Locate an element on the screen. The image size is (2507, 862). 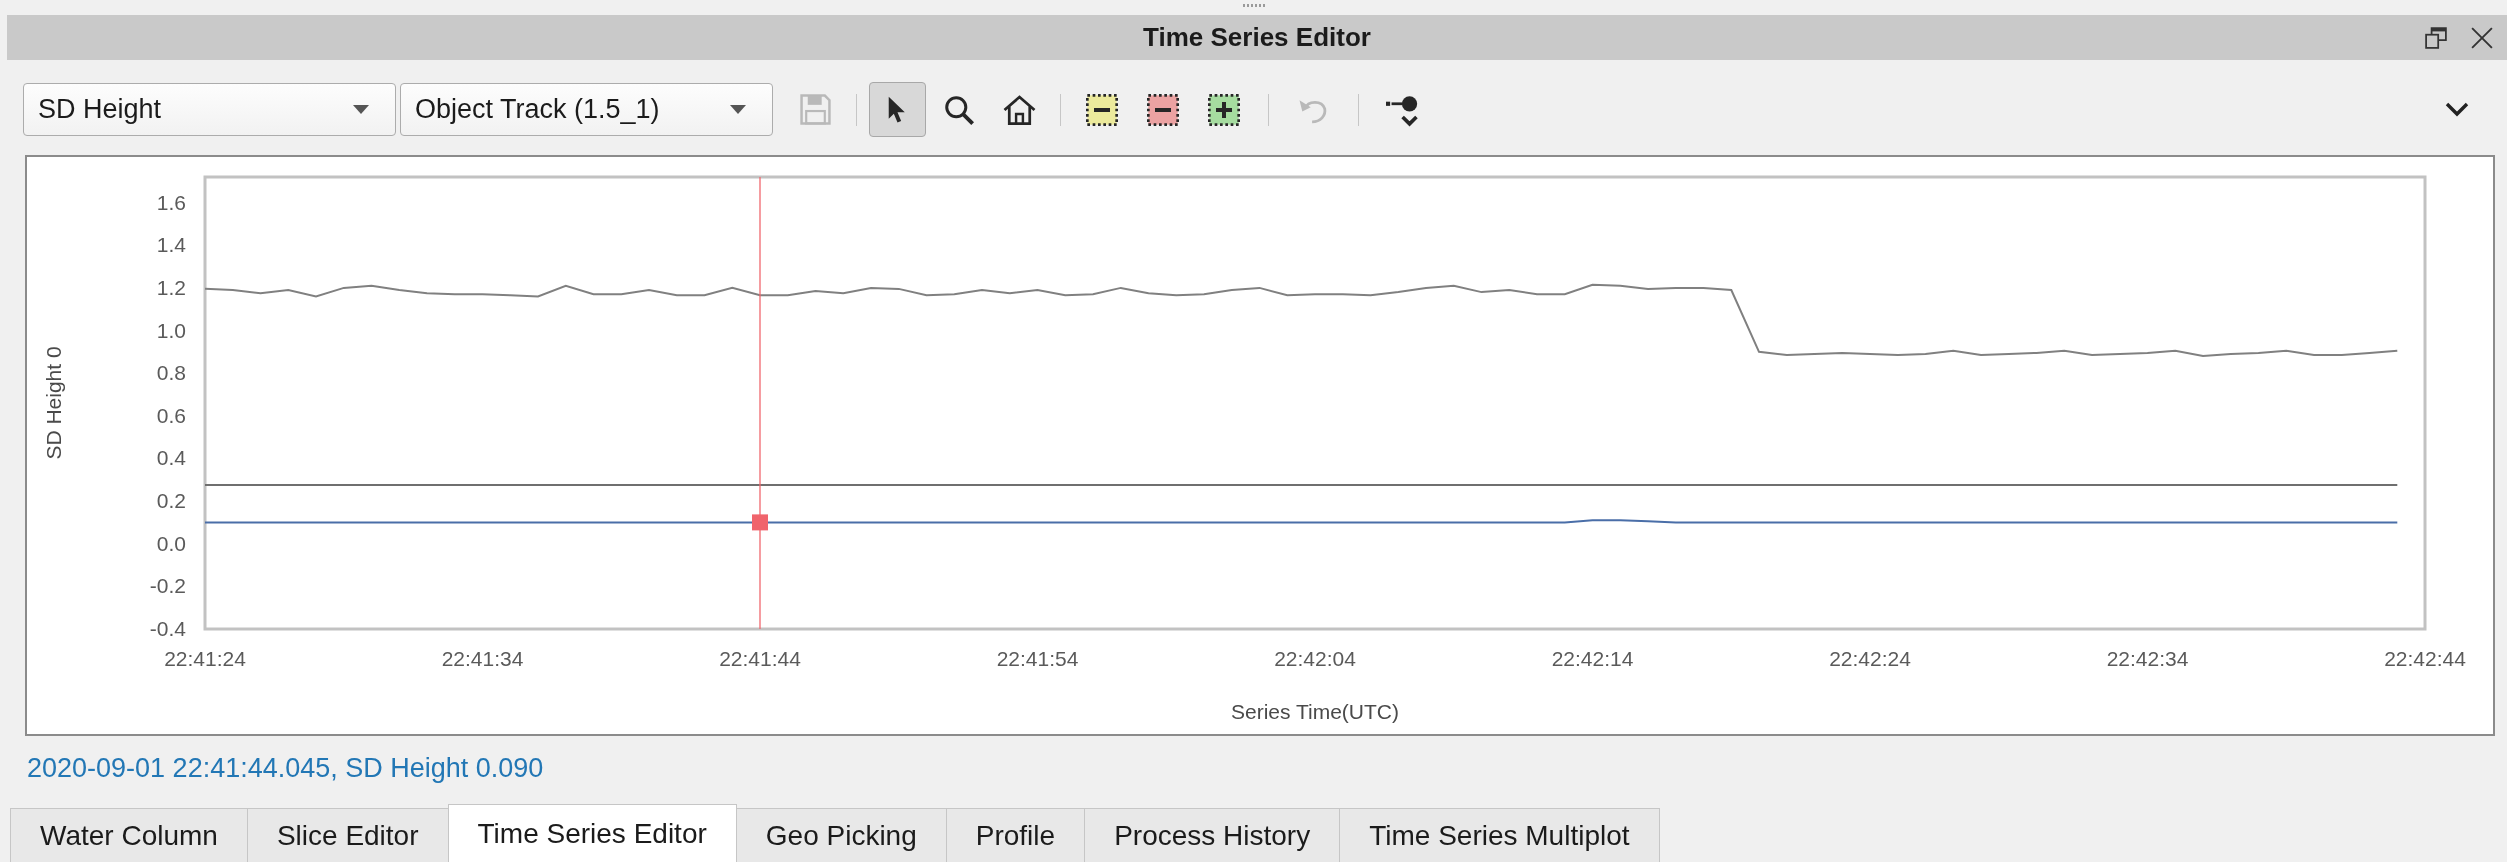
axis-tick-label: 22:41:24 is located at coordinates (205, 658).